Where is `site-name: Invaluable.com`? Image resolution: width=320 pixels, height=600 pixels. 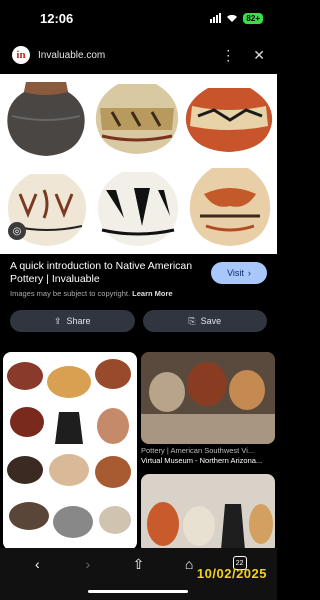 site-name: Invaluable.com is located at coordinates (71, 55).